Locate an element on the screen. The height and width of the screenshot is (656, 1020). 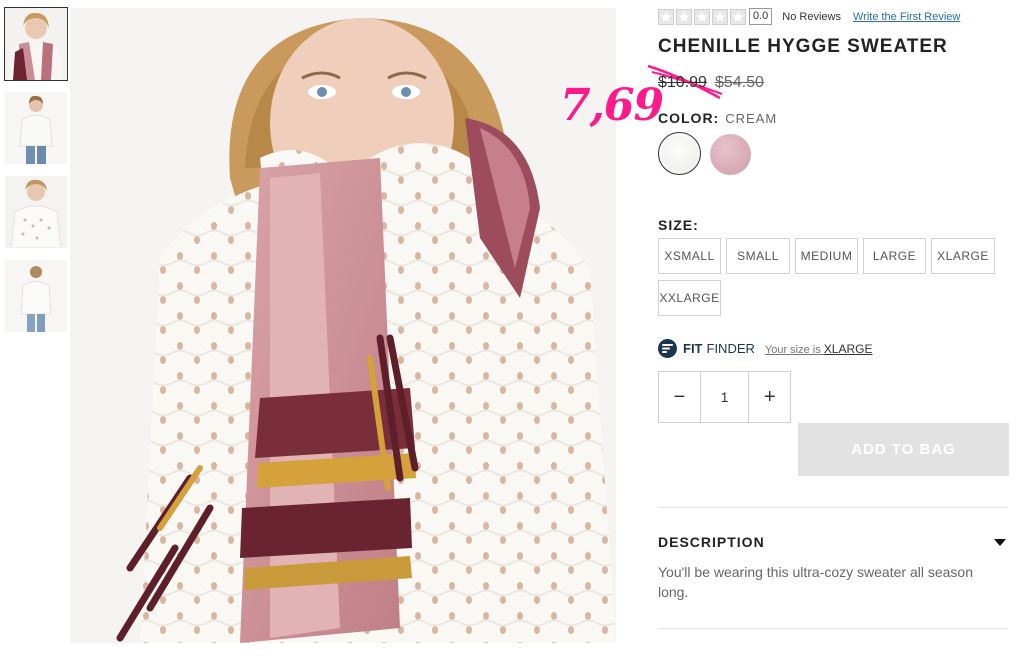
write-review-link: Write the First Review is located at coordinates (906, 17).